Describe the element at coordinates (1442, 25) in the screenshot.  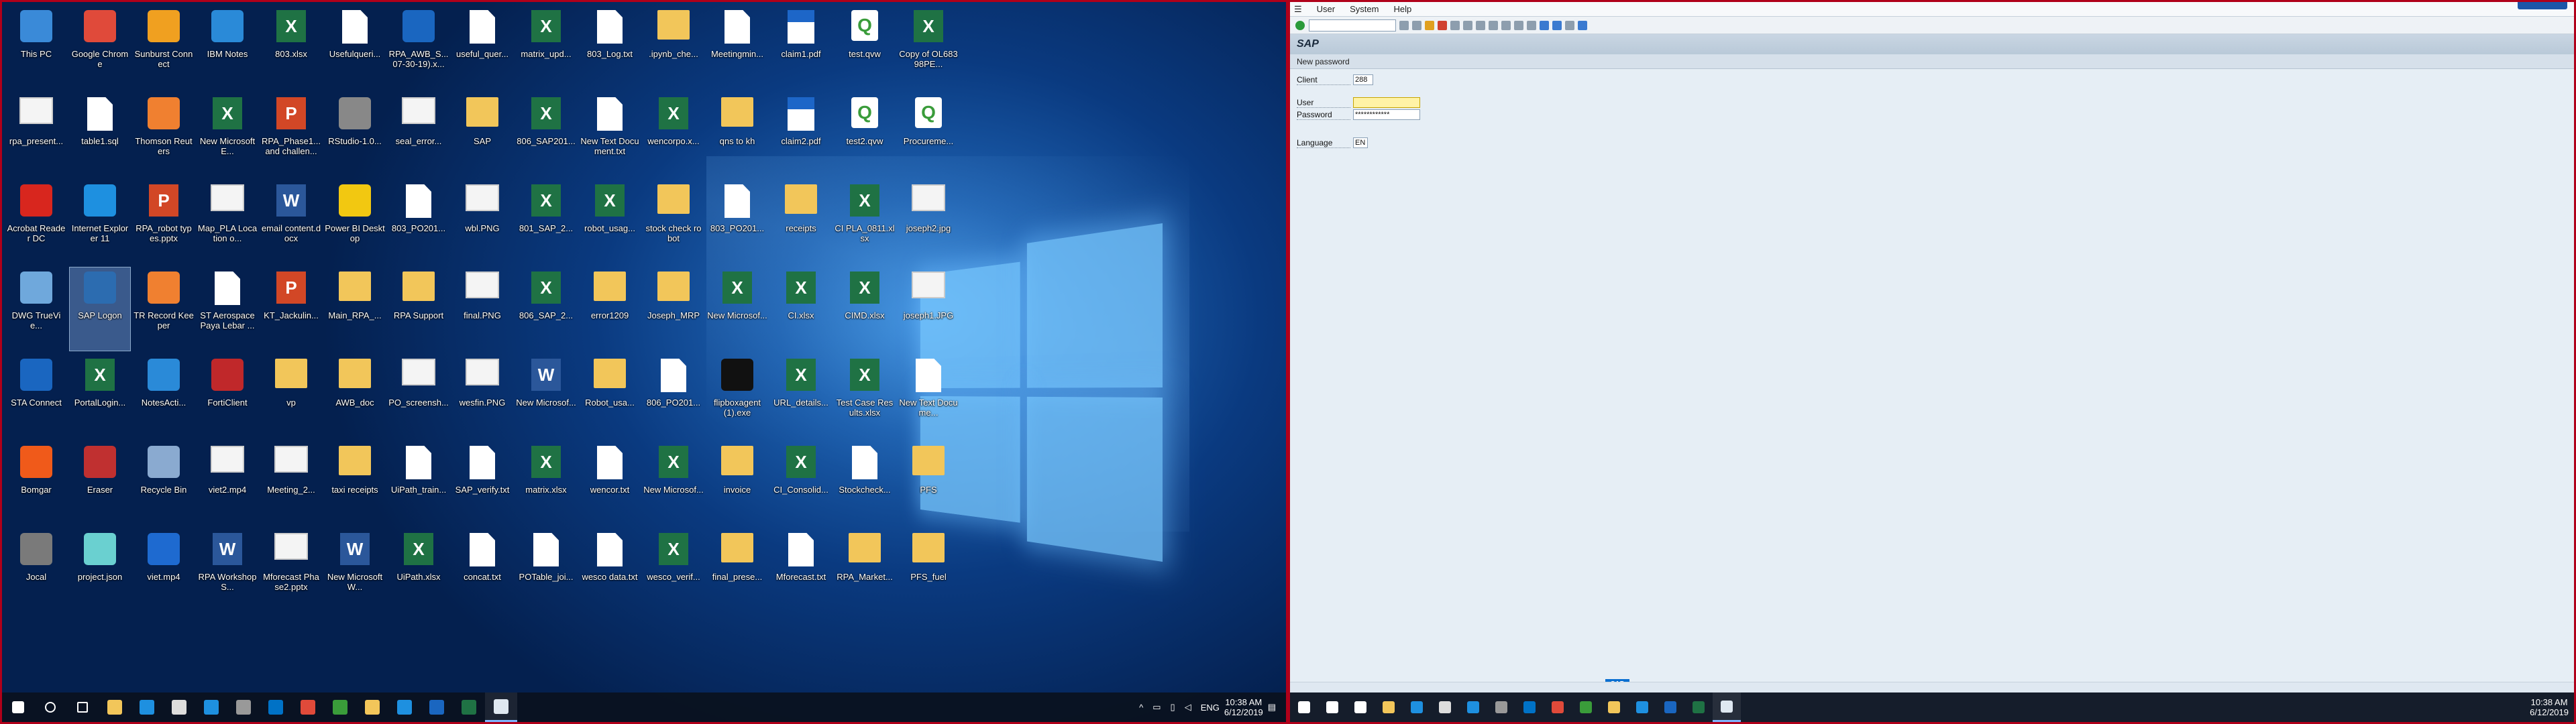
I see `cancel-icon` at that location.